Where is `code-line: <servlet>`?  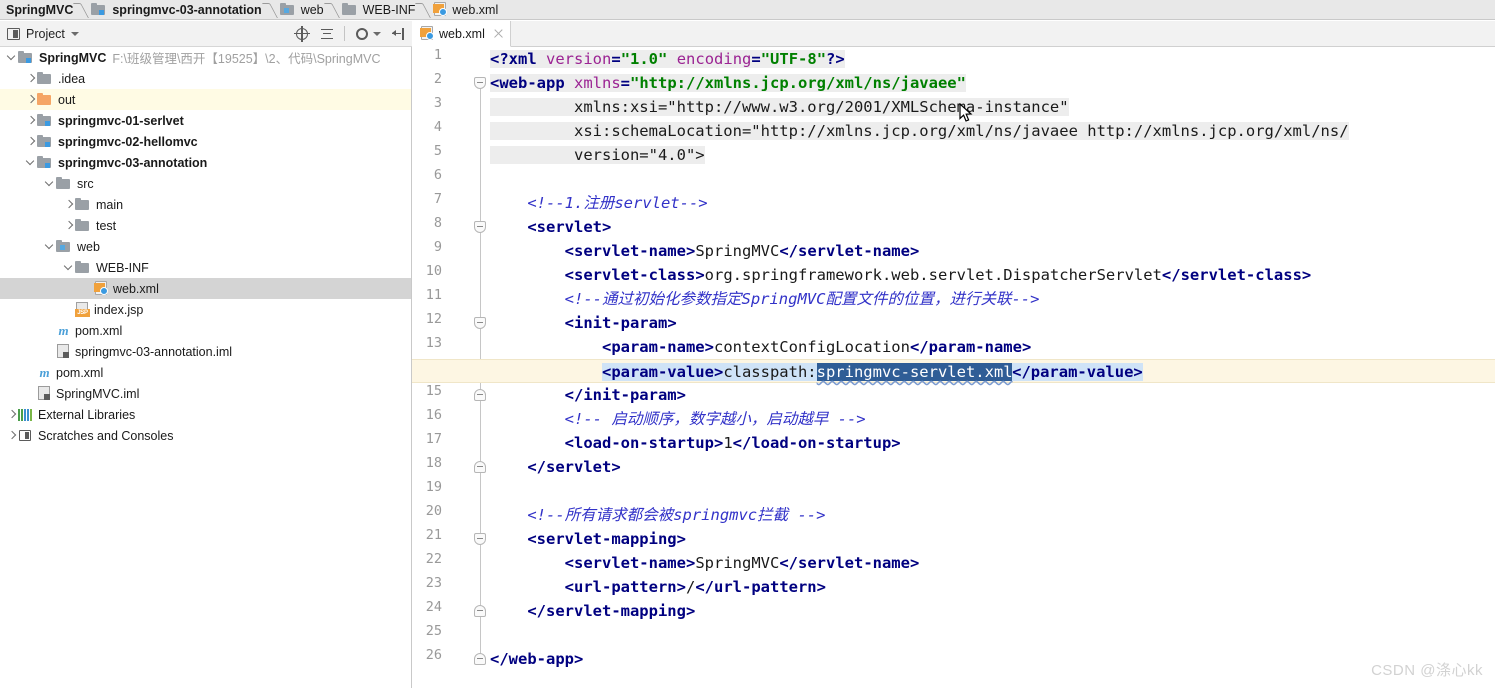
code-line: <servlet> is located at coordinates (550, 227).